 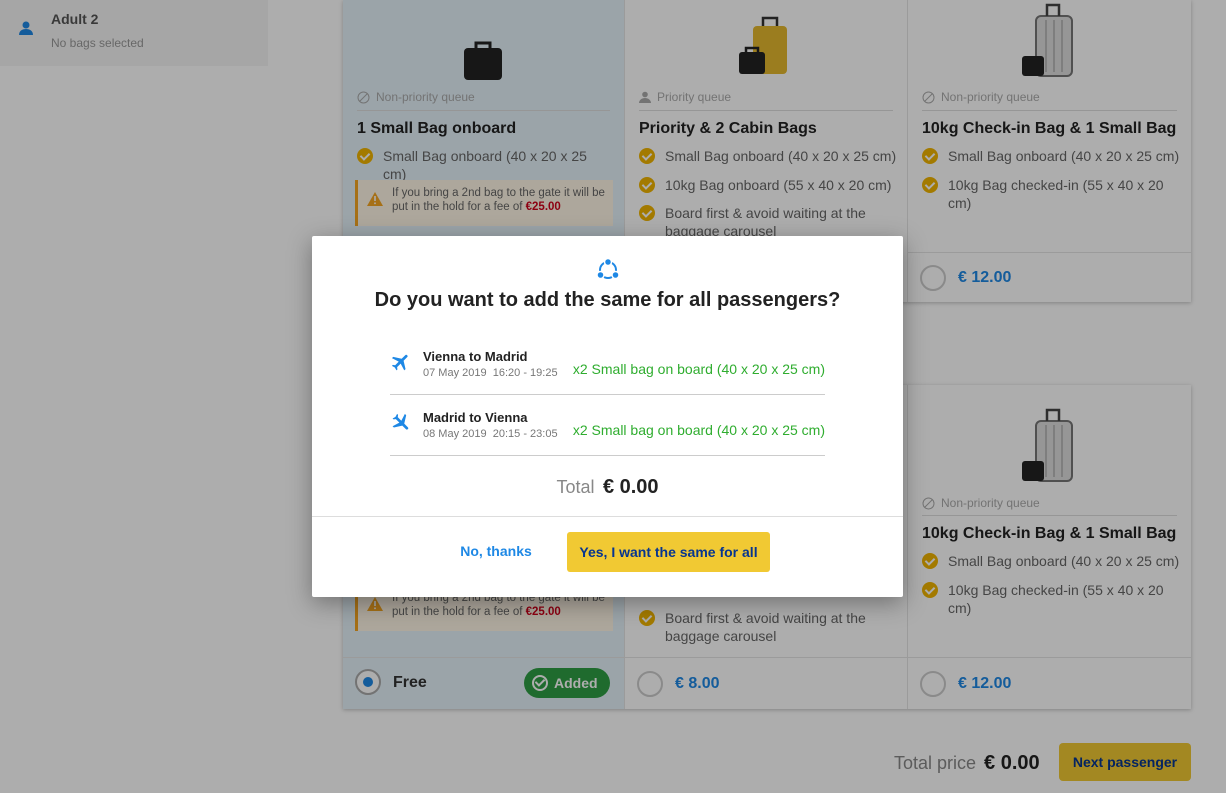 What do you see at coordinates (668, 552) in the screenshot?
I see `same-for-all-button: Yes, I want the same for all` at bounding box center [668, 552].